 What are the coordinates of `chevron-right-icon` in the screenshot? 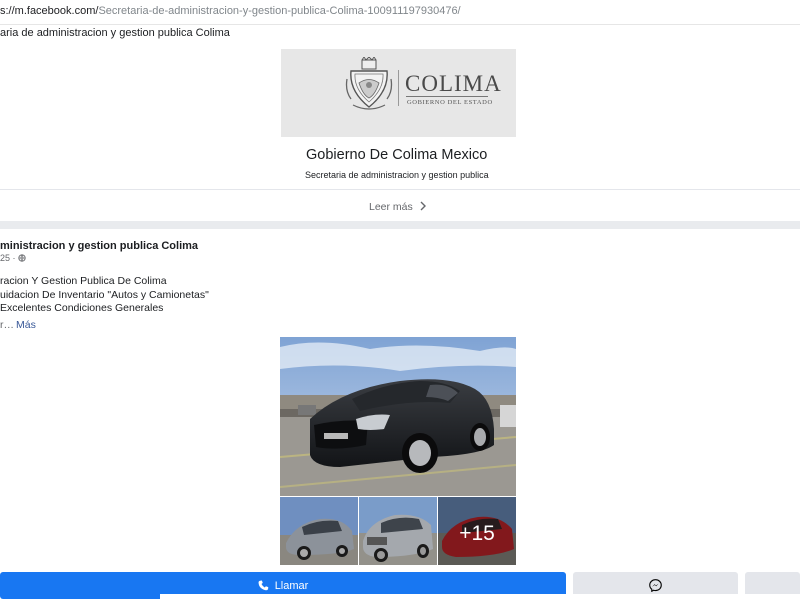 It's located at (423, 206).